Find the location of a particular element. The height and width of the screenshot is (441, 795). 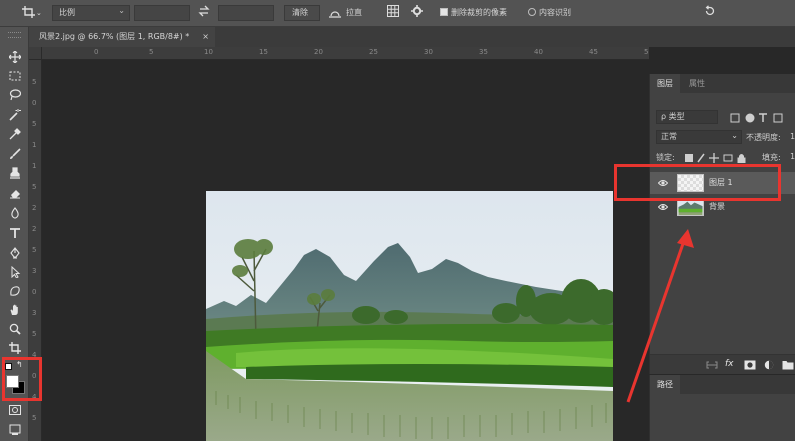

crop-tool is located at coordinates (15, 348).